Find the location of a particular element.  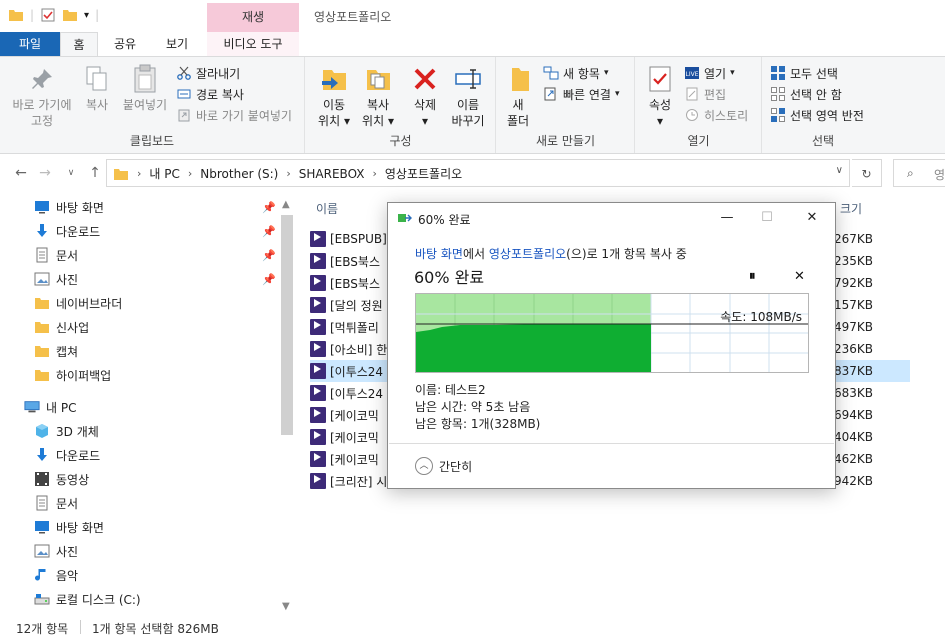

maximize-button: ☐ is located at coordinates (767, 218).